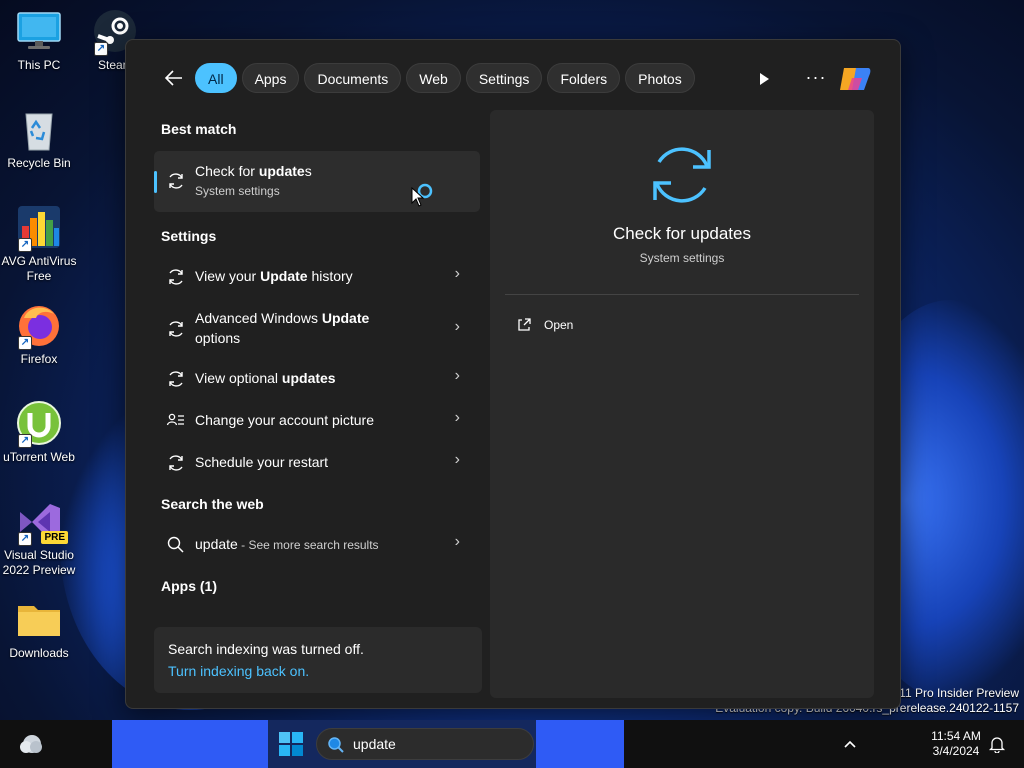  What do you see at coordinates (504, 78) in the screenshot?
I see `tab-settings: Settings` at bounding box center [504, 78].